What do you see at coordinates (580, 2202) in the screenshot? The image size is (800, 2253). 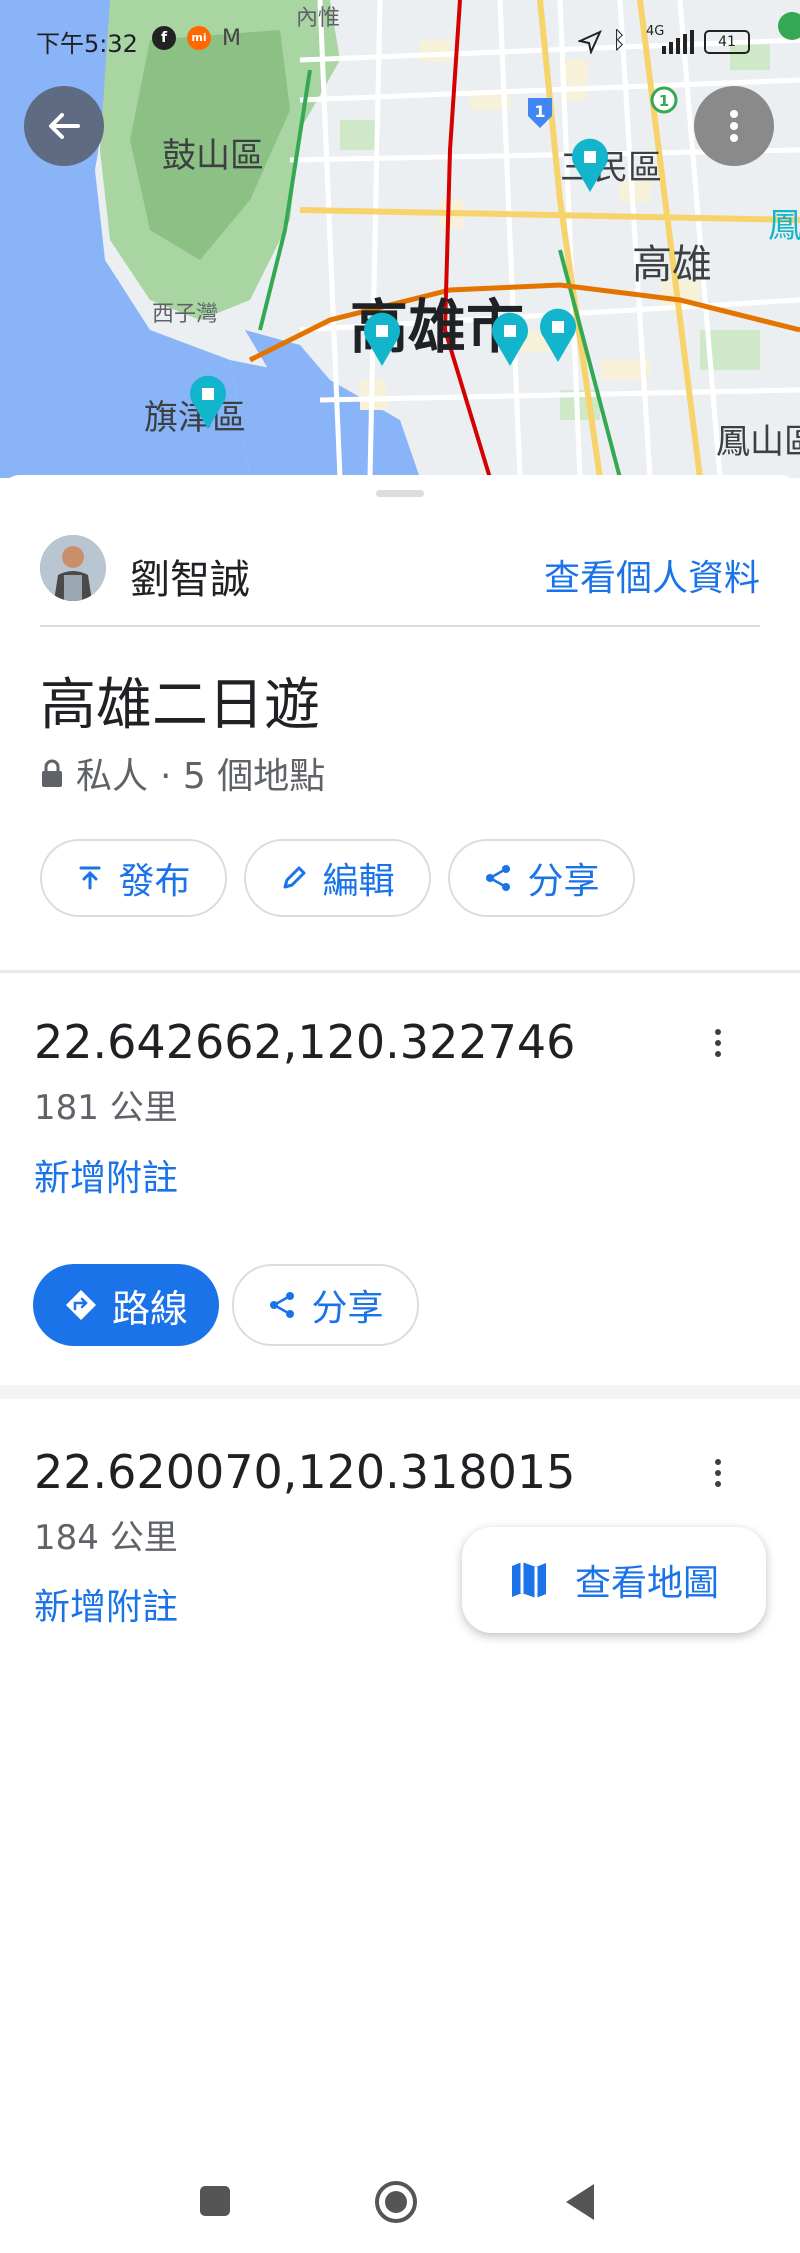 I see `back-nav-icon` at bounding box center [580, 2202].